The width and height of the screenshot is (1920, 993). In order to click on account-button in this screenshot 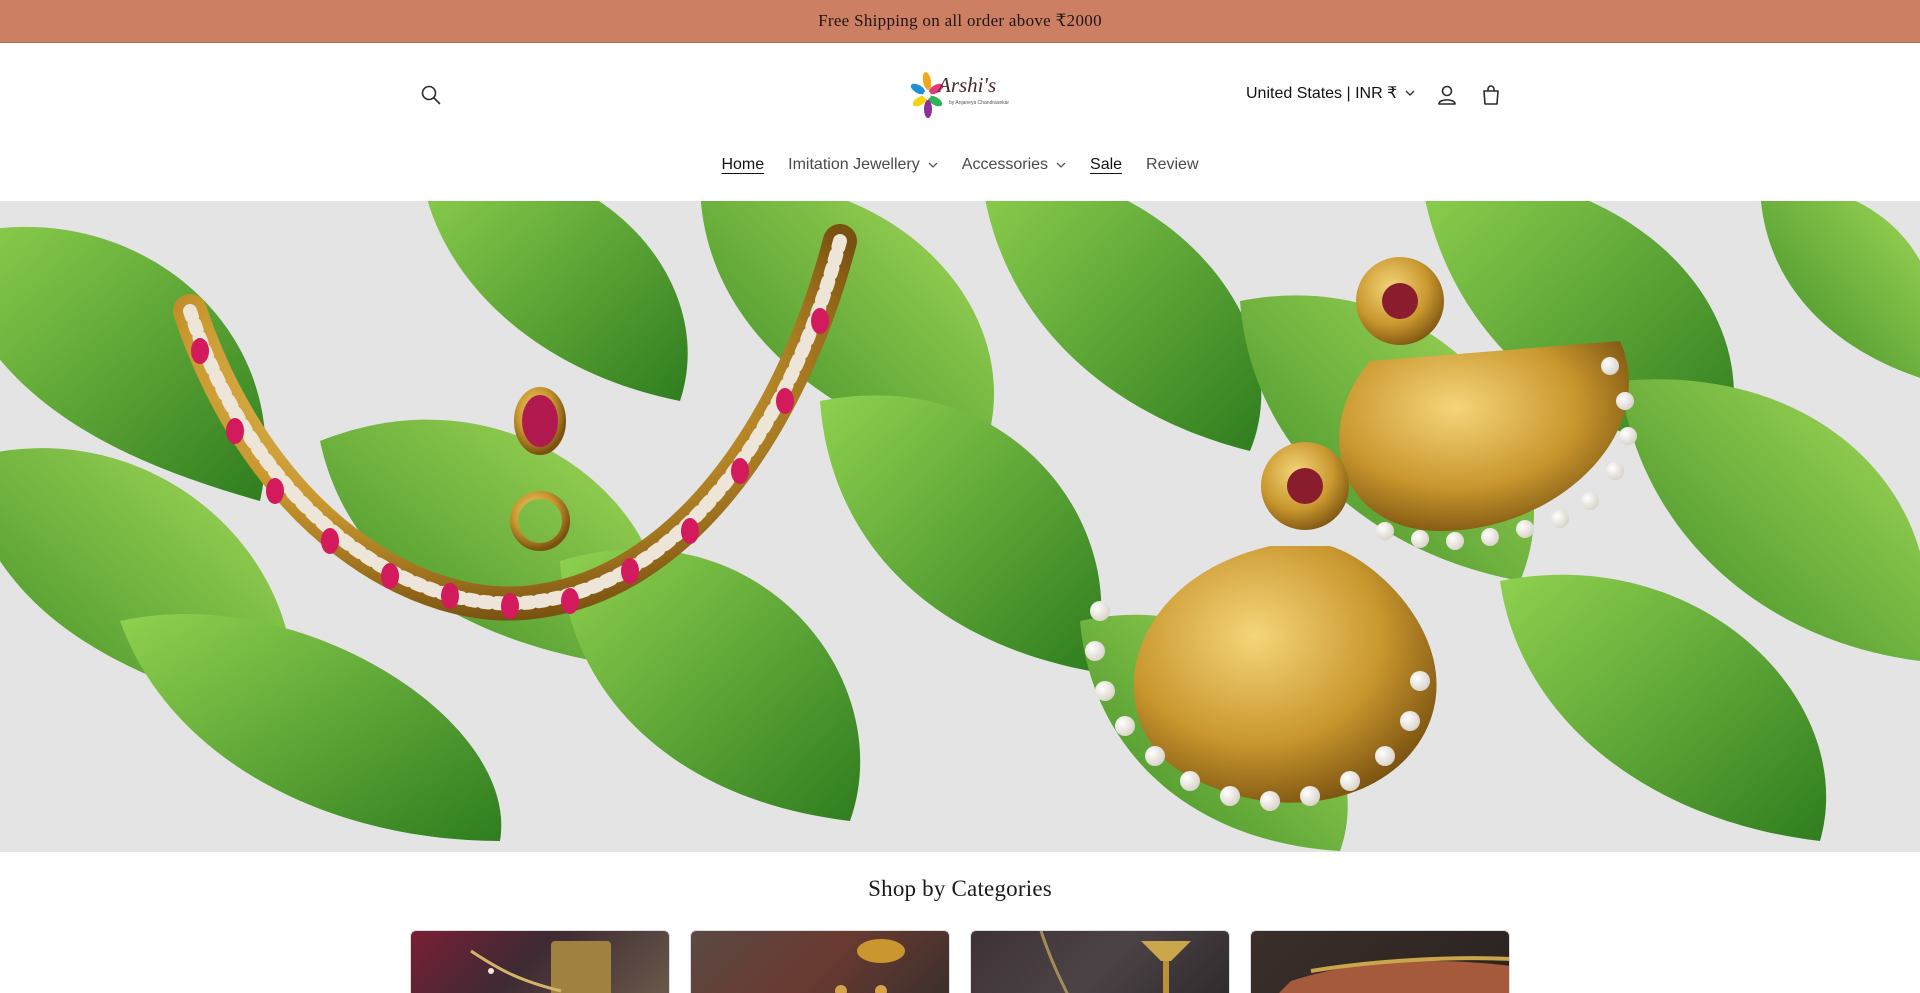, I will do `click(1447, 95)`.